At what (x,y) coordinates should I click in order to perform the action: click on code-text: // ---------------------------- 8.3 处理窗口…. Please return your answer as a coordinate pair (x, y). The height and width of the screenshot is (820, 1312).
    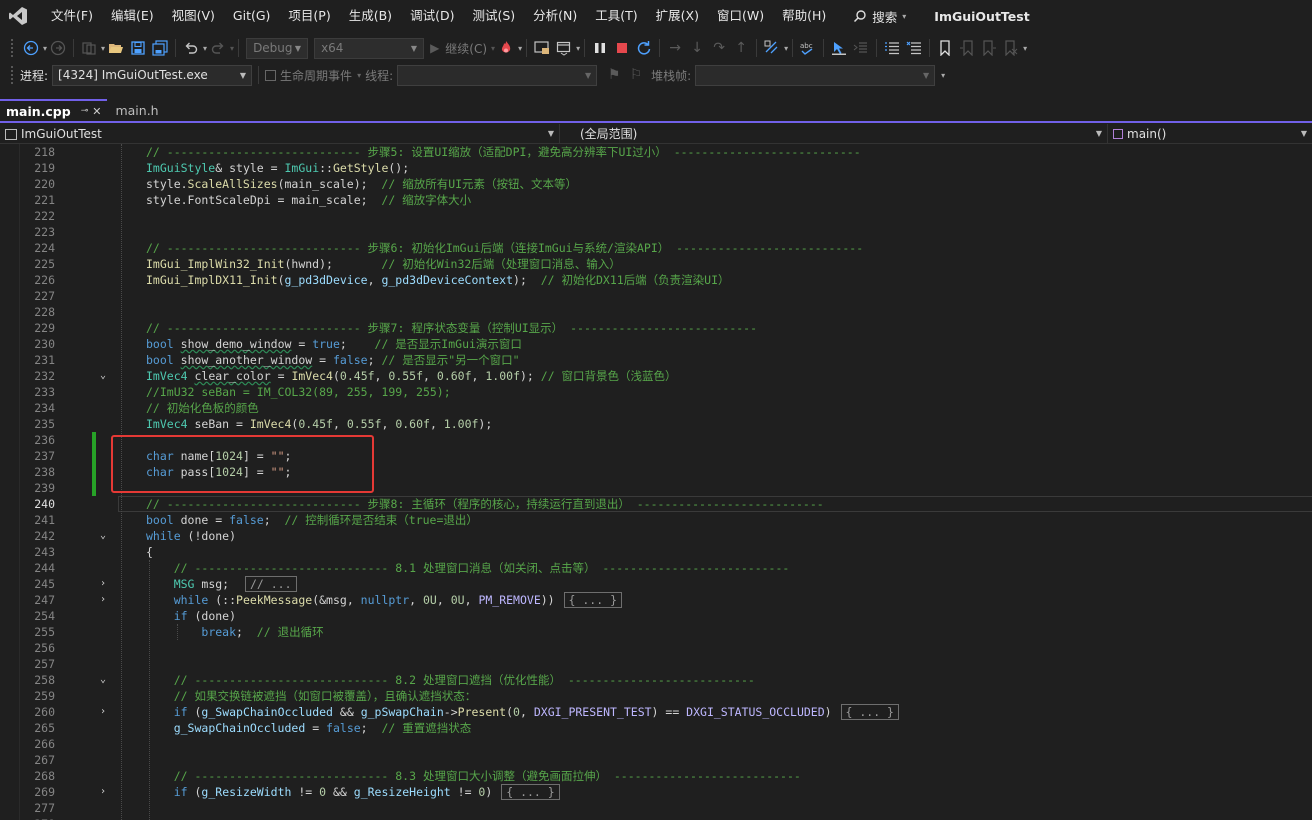
    Looking at the image, I should click on (473, 776).